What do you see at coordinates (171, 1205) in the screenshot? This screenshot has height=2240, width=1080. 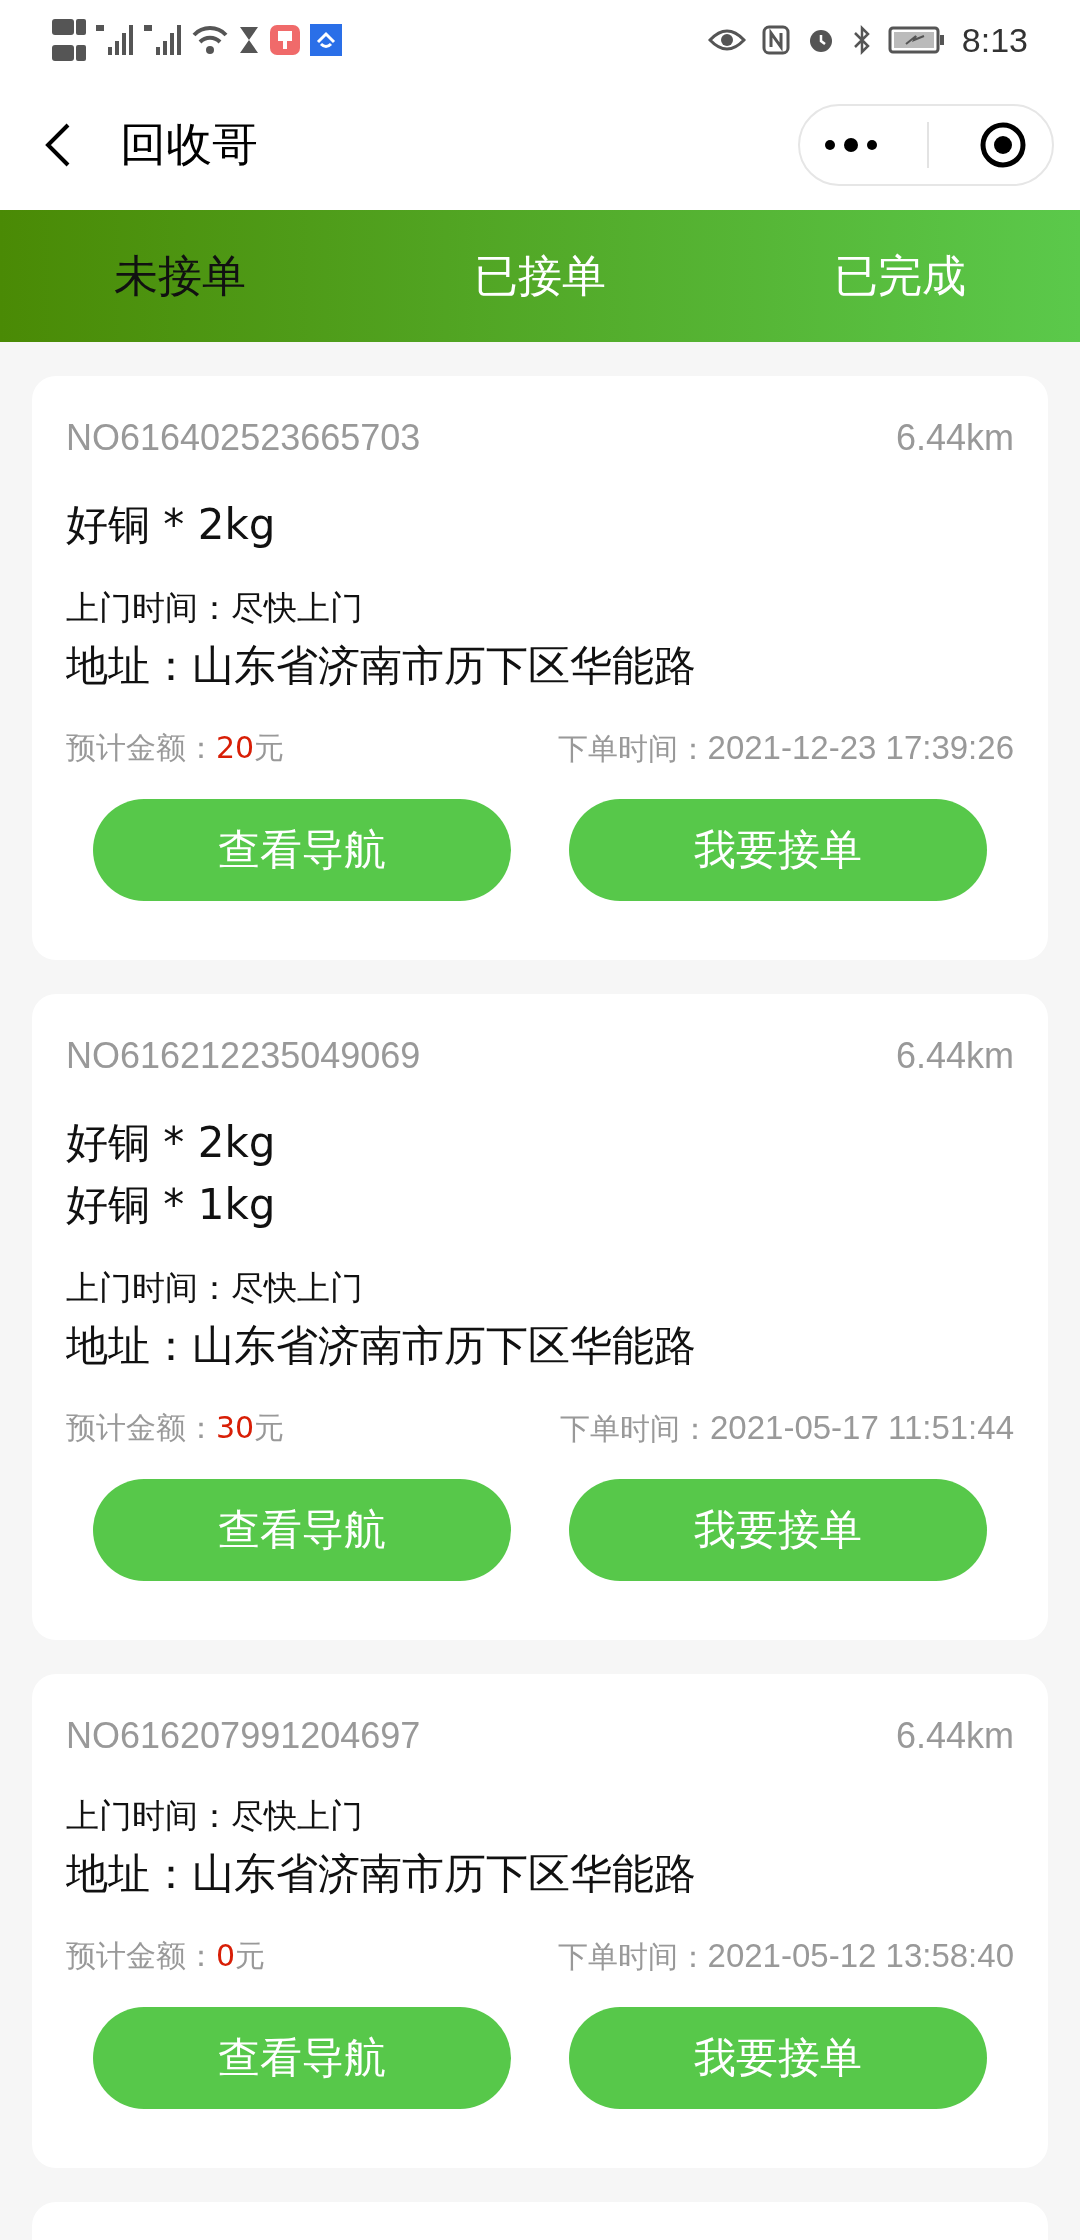 I see `item-text: 好铜 * 1kg` at bounding box center [171, 1205].